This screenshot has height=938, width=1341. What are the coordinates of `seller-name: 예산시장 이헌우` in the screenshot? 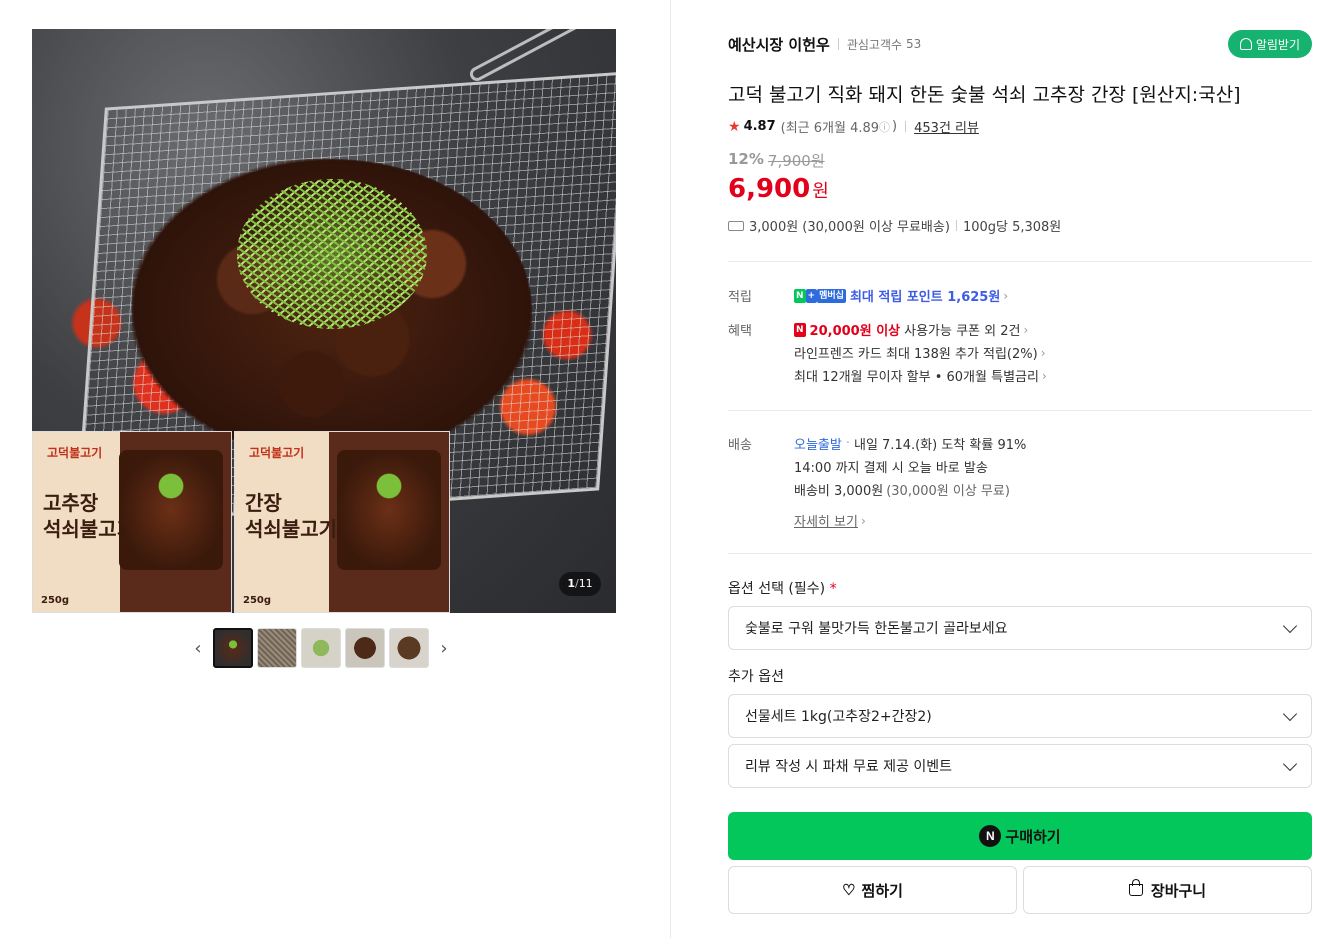 It's located at (779, 44).